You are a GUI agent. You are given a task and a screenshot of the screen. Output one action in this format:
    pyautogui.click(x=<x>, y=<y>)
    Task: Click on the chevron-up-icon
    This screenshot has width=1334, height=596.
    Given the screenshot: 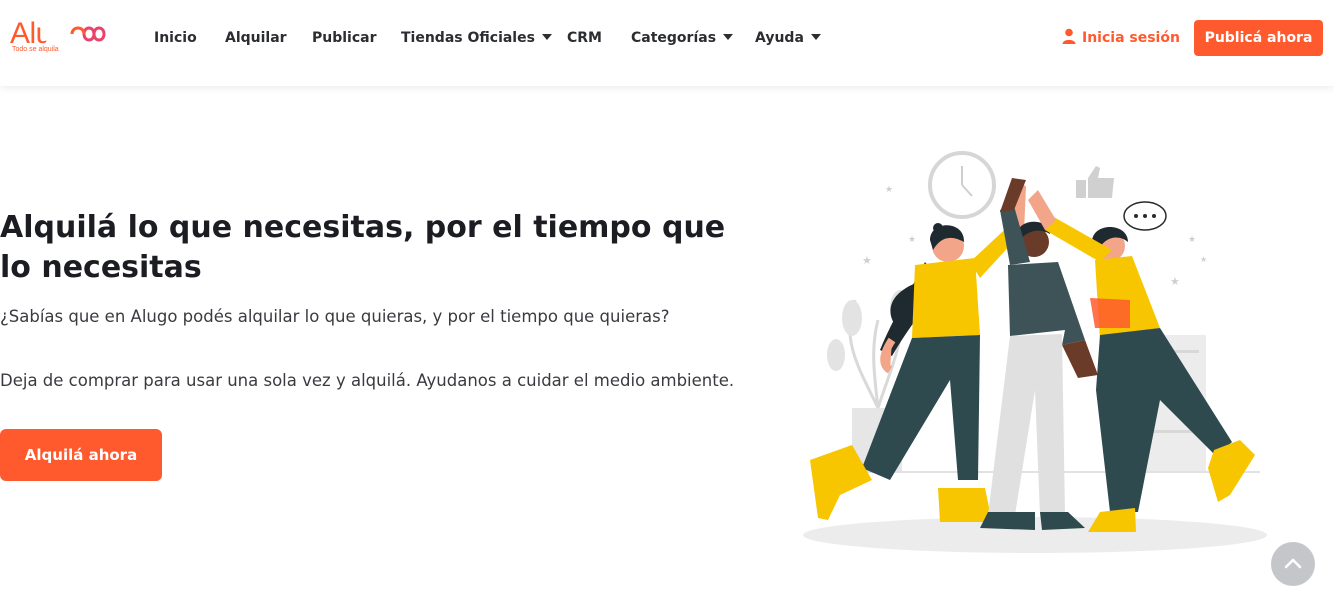 What is the action you would take?
    pyautogui.click(x=1293, y=563)
    